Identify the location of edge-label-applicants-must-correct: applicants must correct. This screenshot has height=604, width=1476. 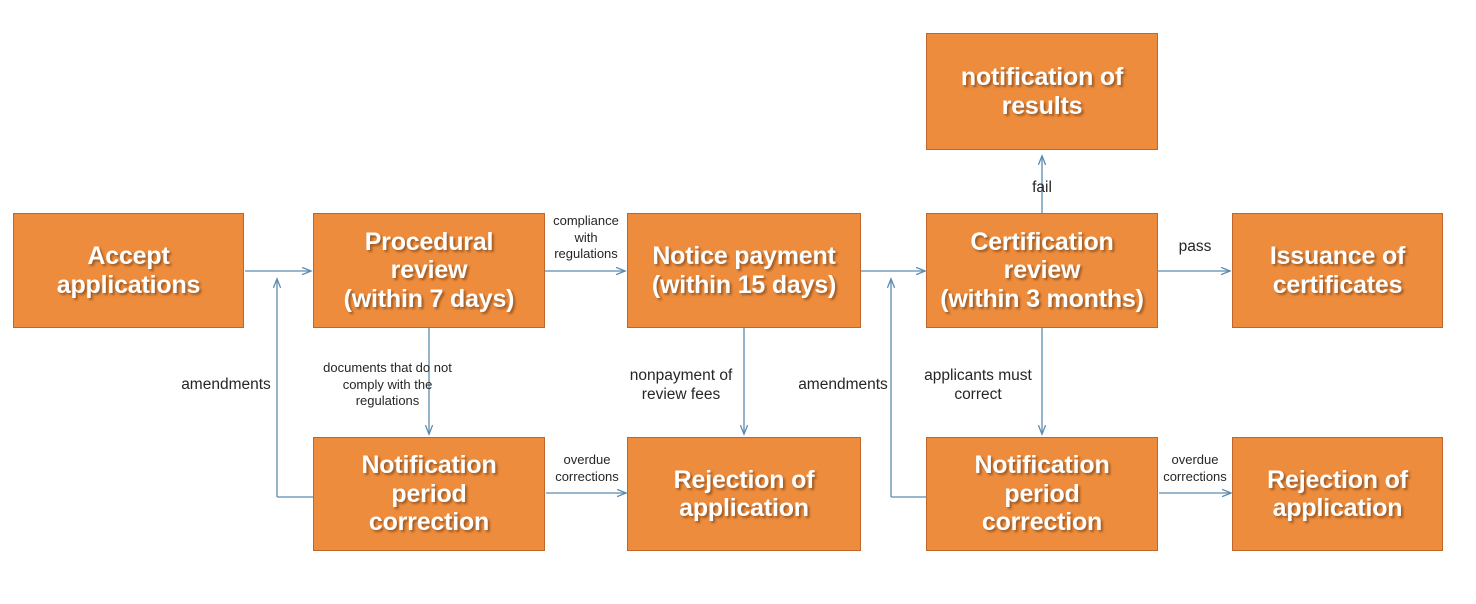
(978, 385).